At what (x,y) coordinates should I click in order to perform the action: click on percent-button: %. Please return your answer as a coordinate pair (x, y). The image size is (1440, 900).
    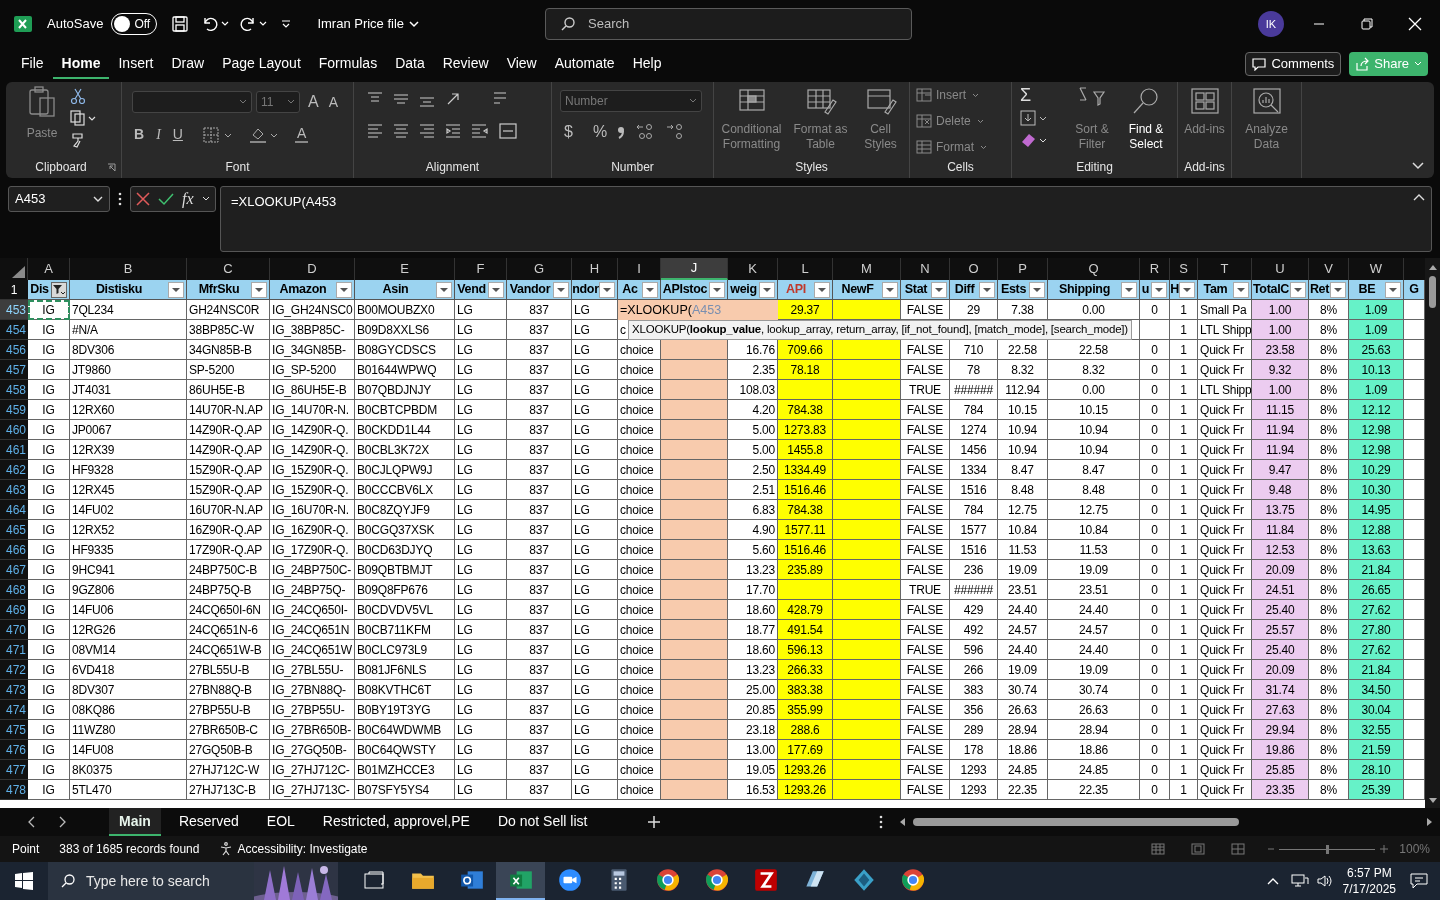
    Looking at the image, I should click on (600, 132).